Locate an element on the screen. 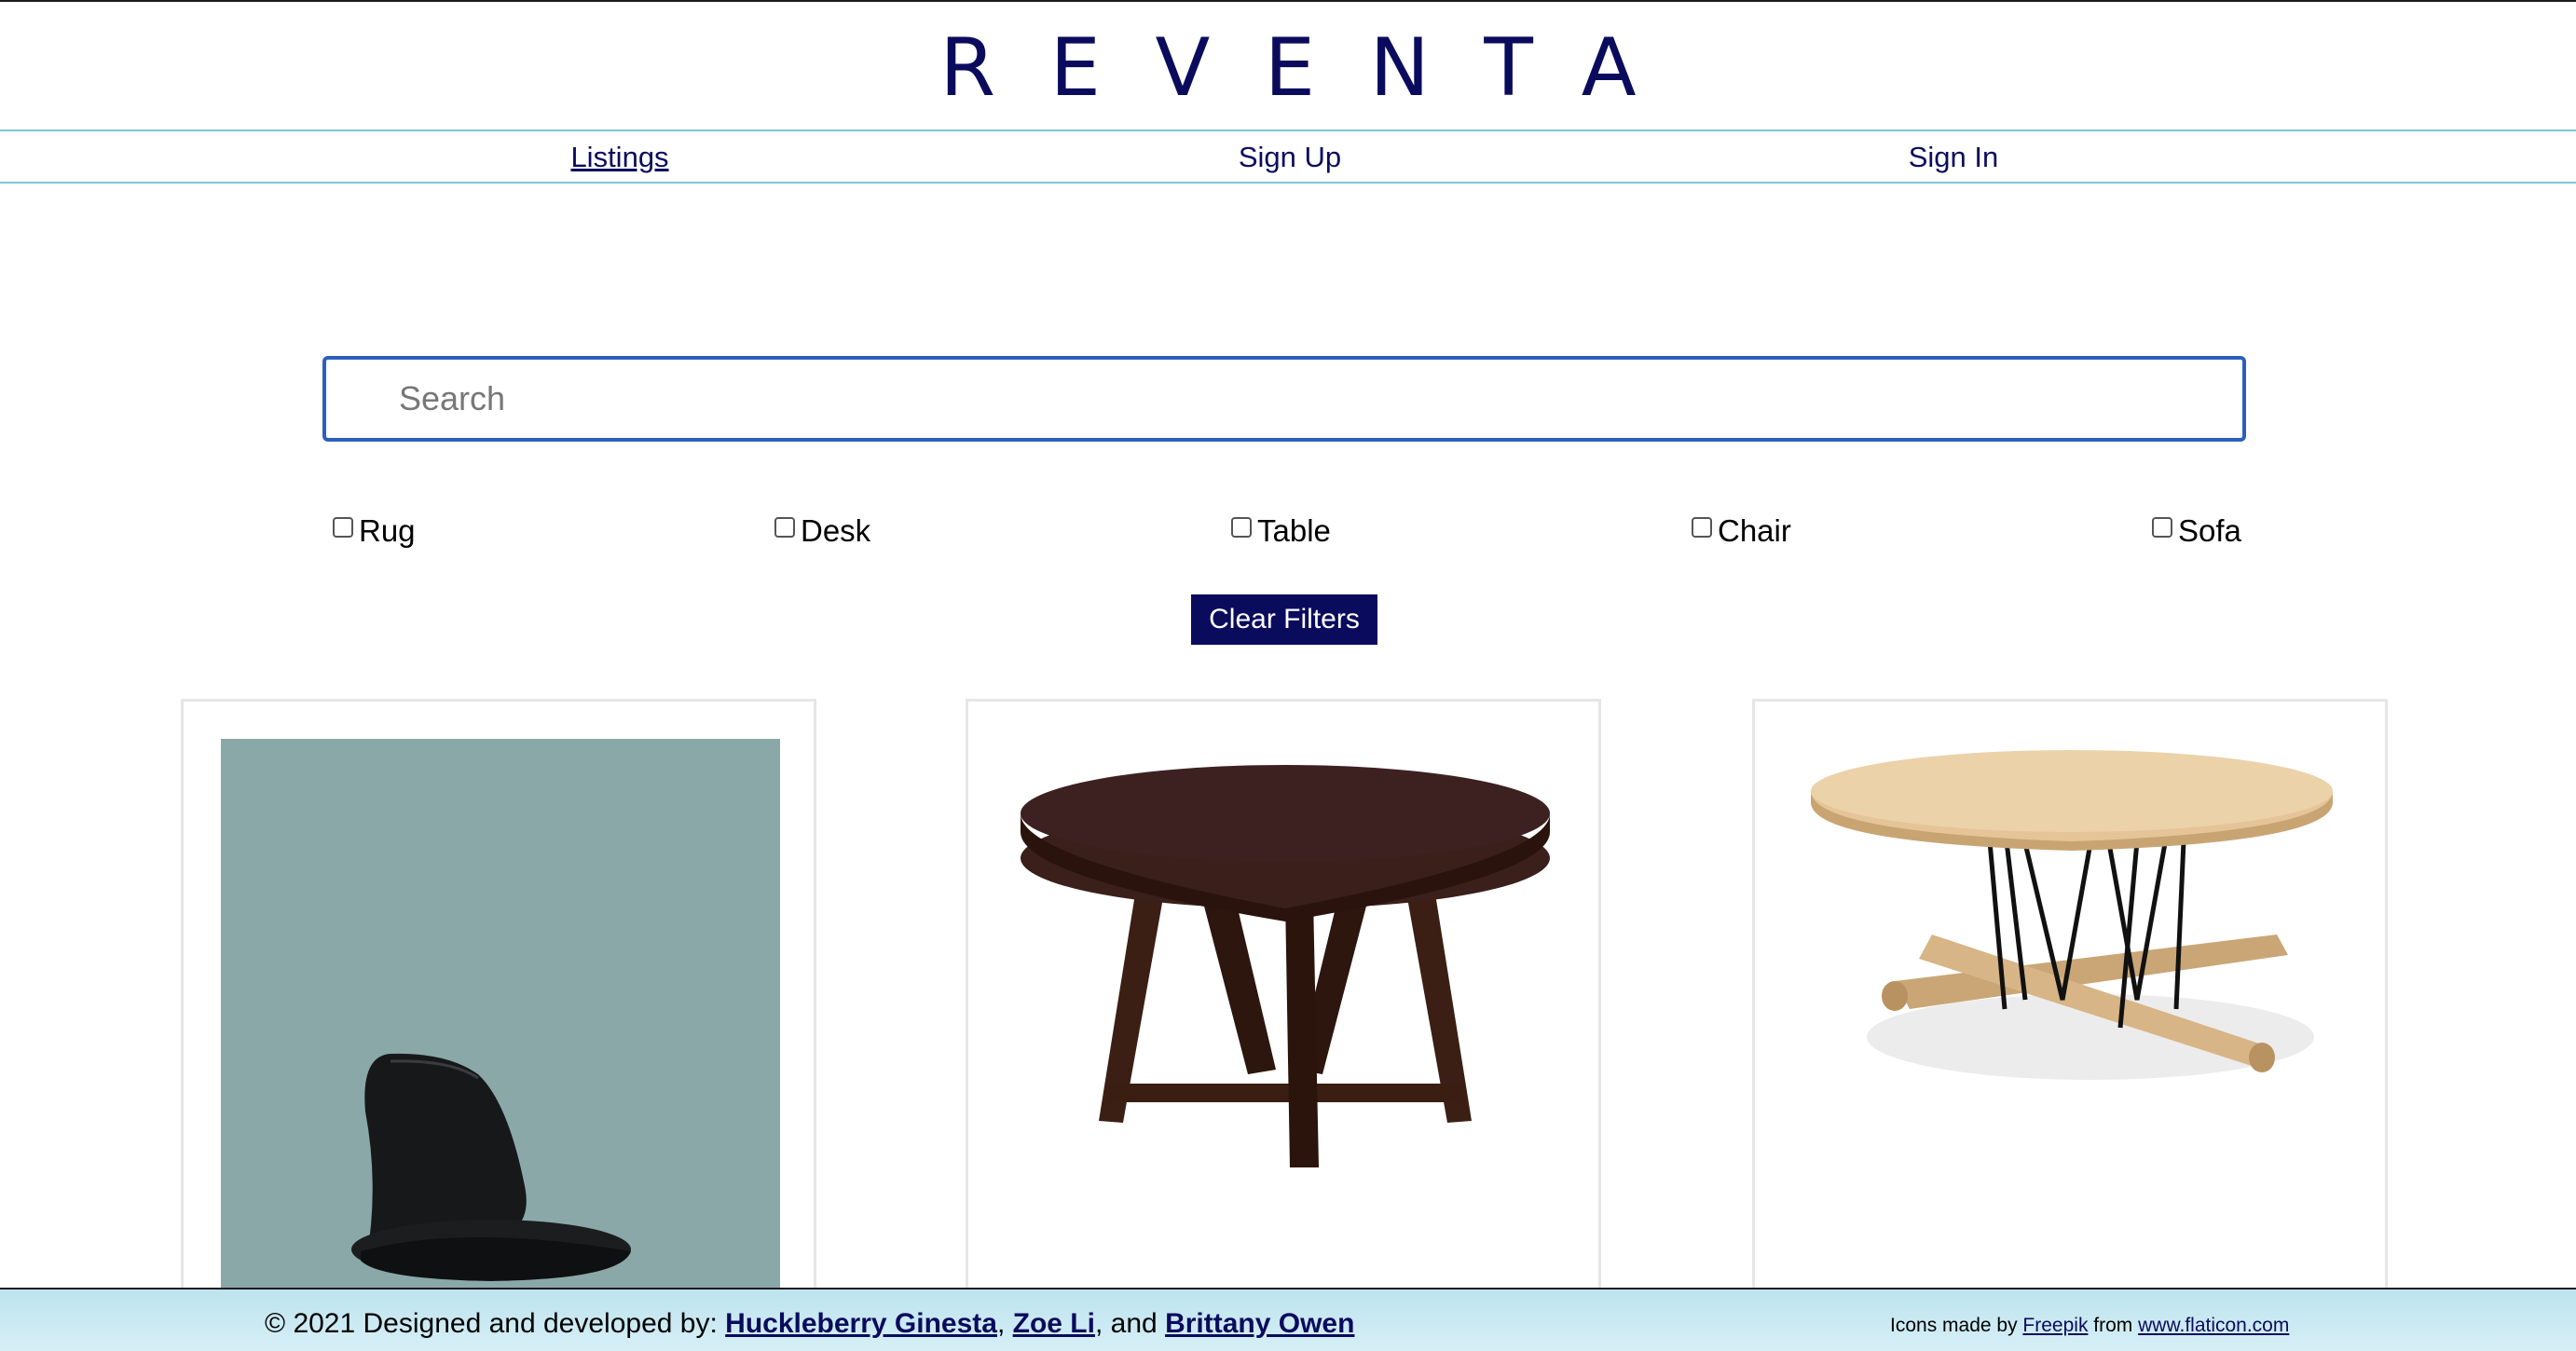 This screenshot has width=2576, height=1351. filter-rug: Rug is located at coordinates (374, 531).